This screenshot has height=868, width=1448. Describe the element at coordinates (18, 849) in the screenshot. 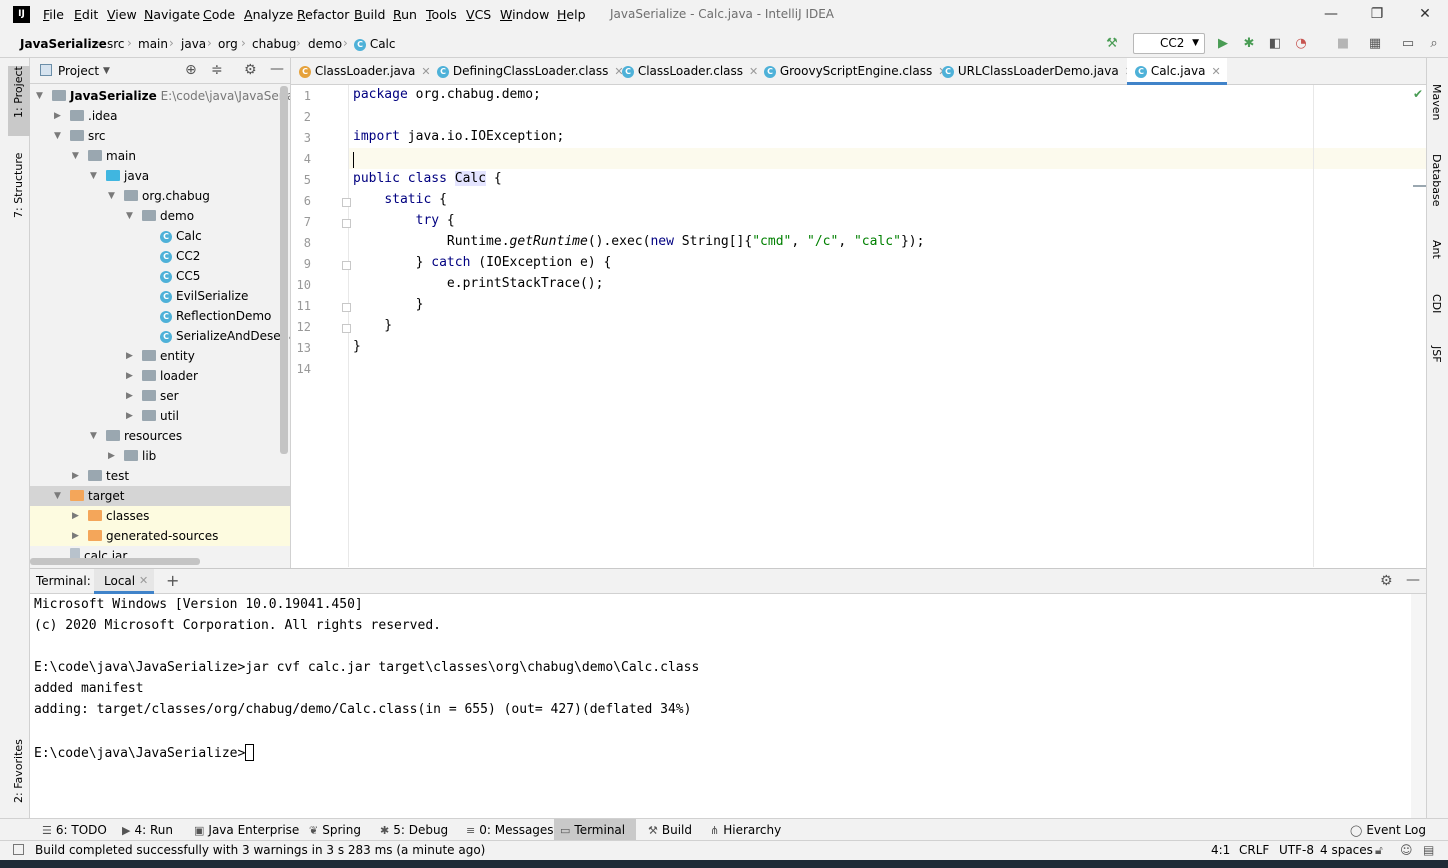

I see `toggle-tool-windows-icon` at that location.